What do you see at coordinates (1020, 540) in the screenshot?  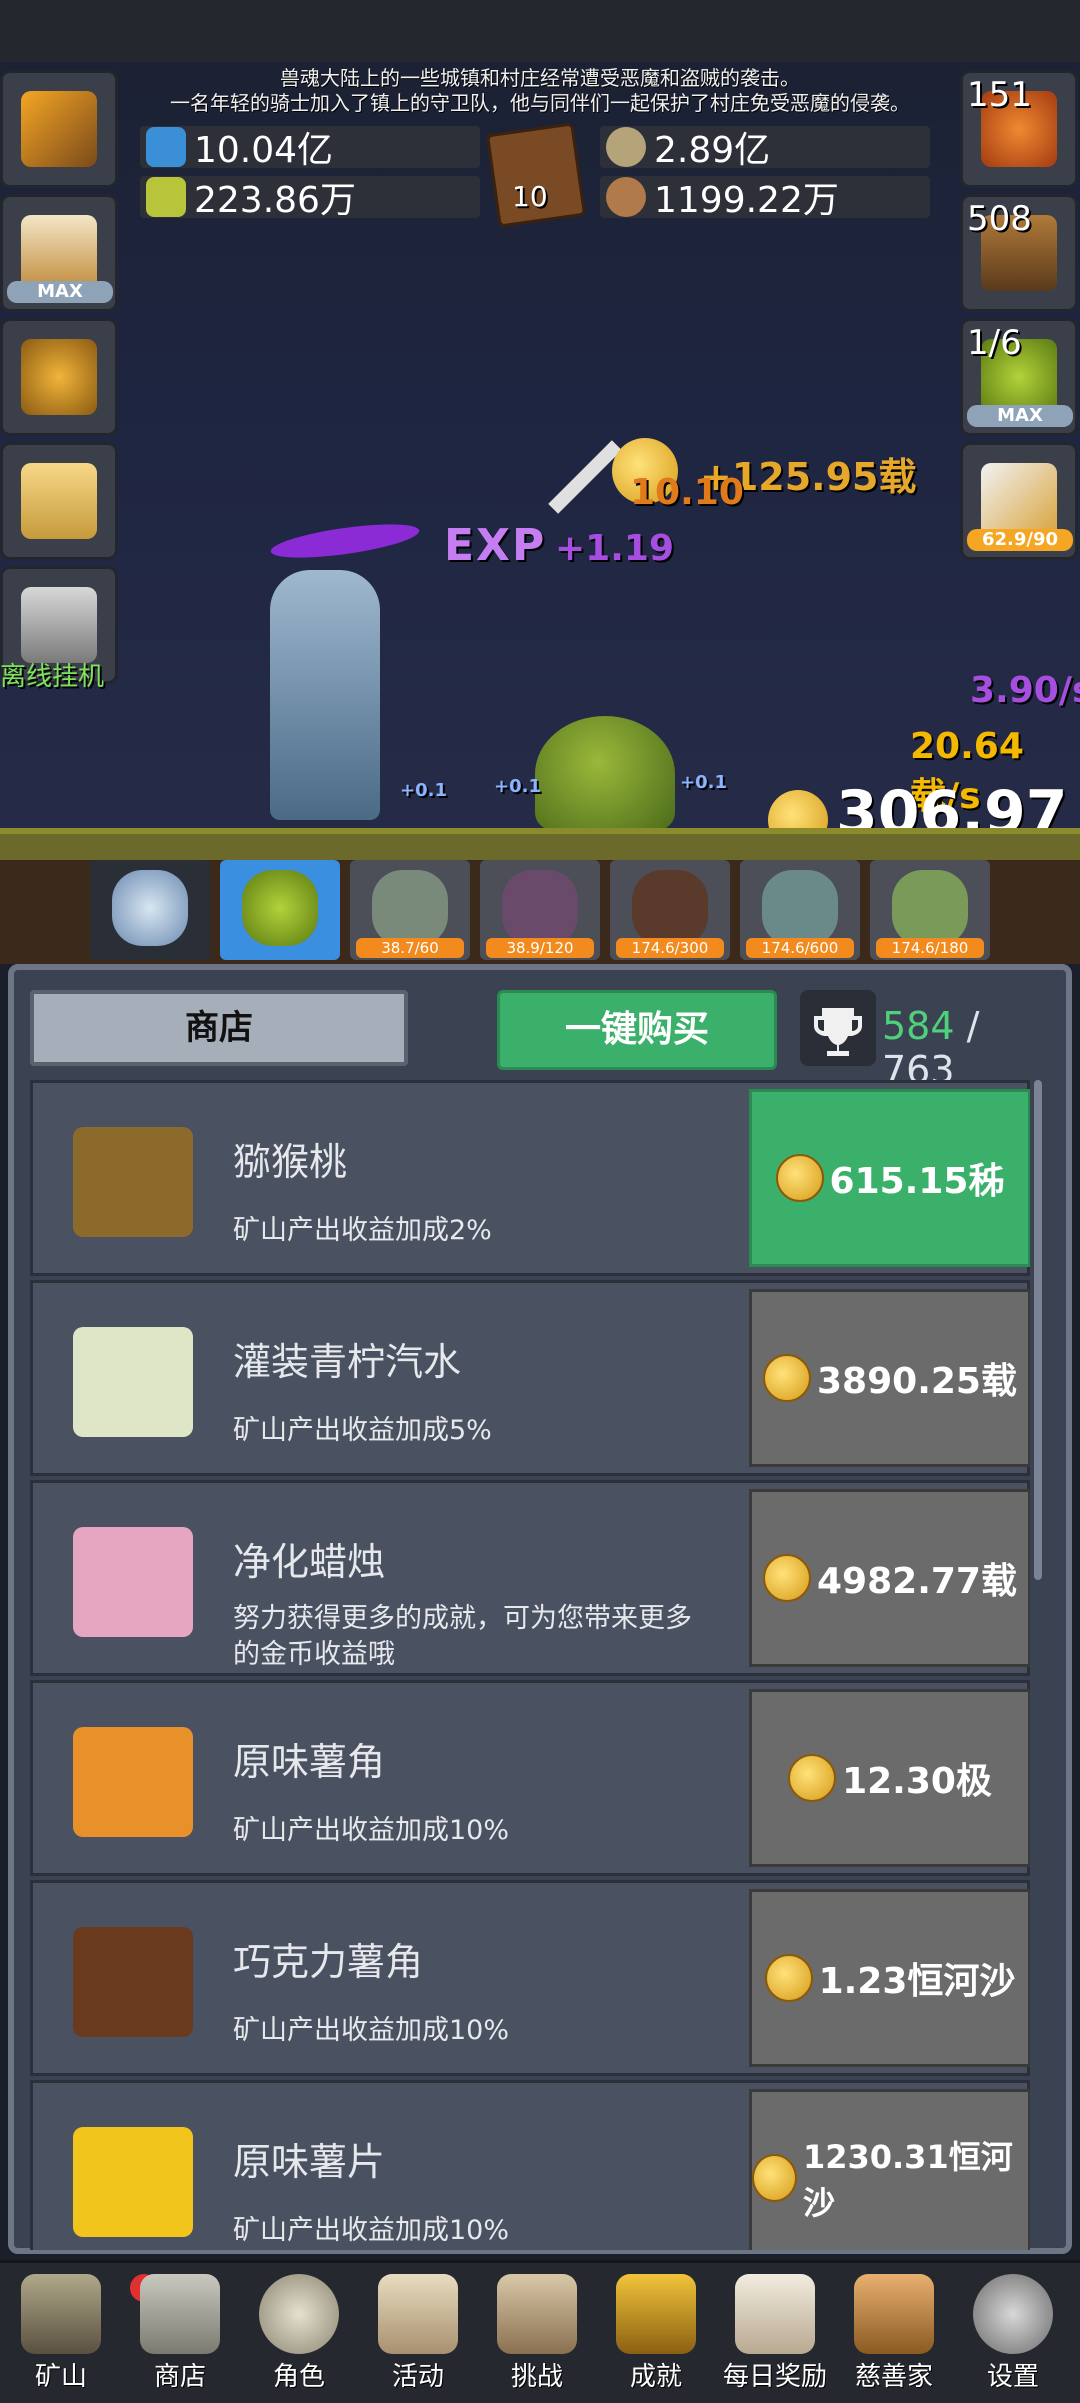 I see `sword-progress-badge: 62.9/90` at bounding box center [1020, 540].